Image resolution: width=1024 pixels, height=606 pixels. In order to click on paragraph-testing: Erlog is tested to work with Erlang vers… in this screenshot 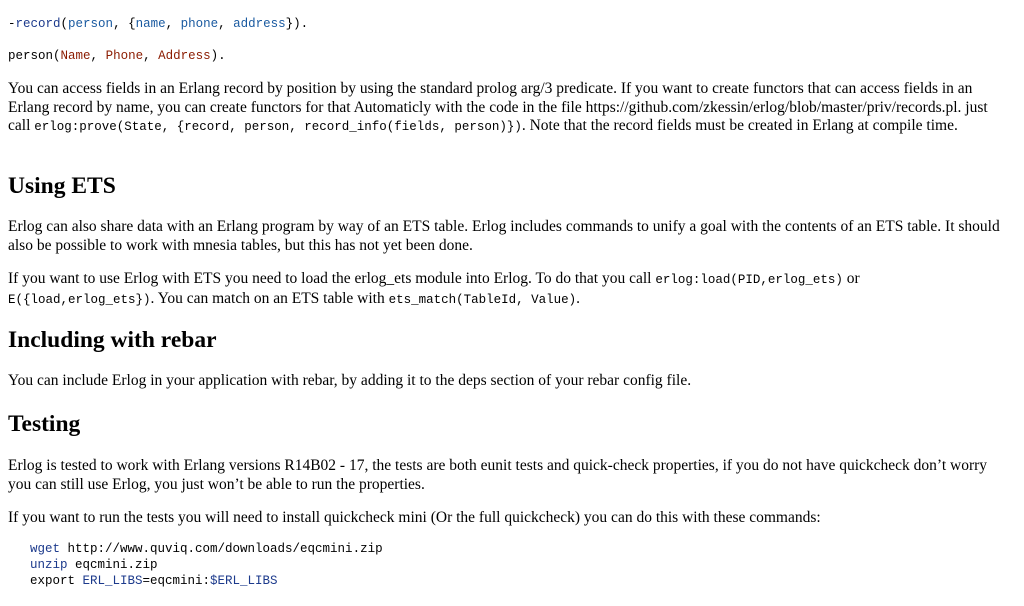, I will do `click(498, 475)`.